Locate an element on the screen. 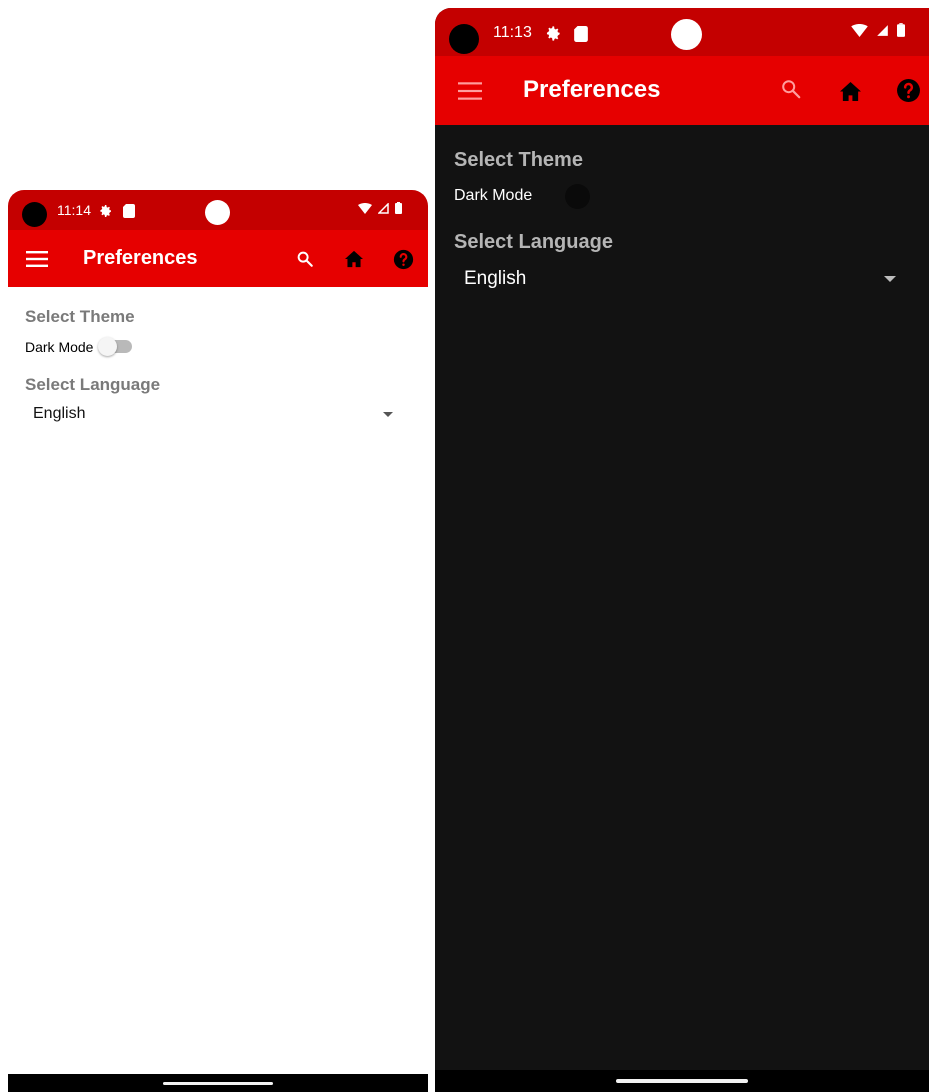 The height and width of the screenshot is (1092, 929). status-bar: 11:13 is located at coordinates (682, 32).